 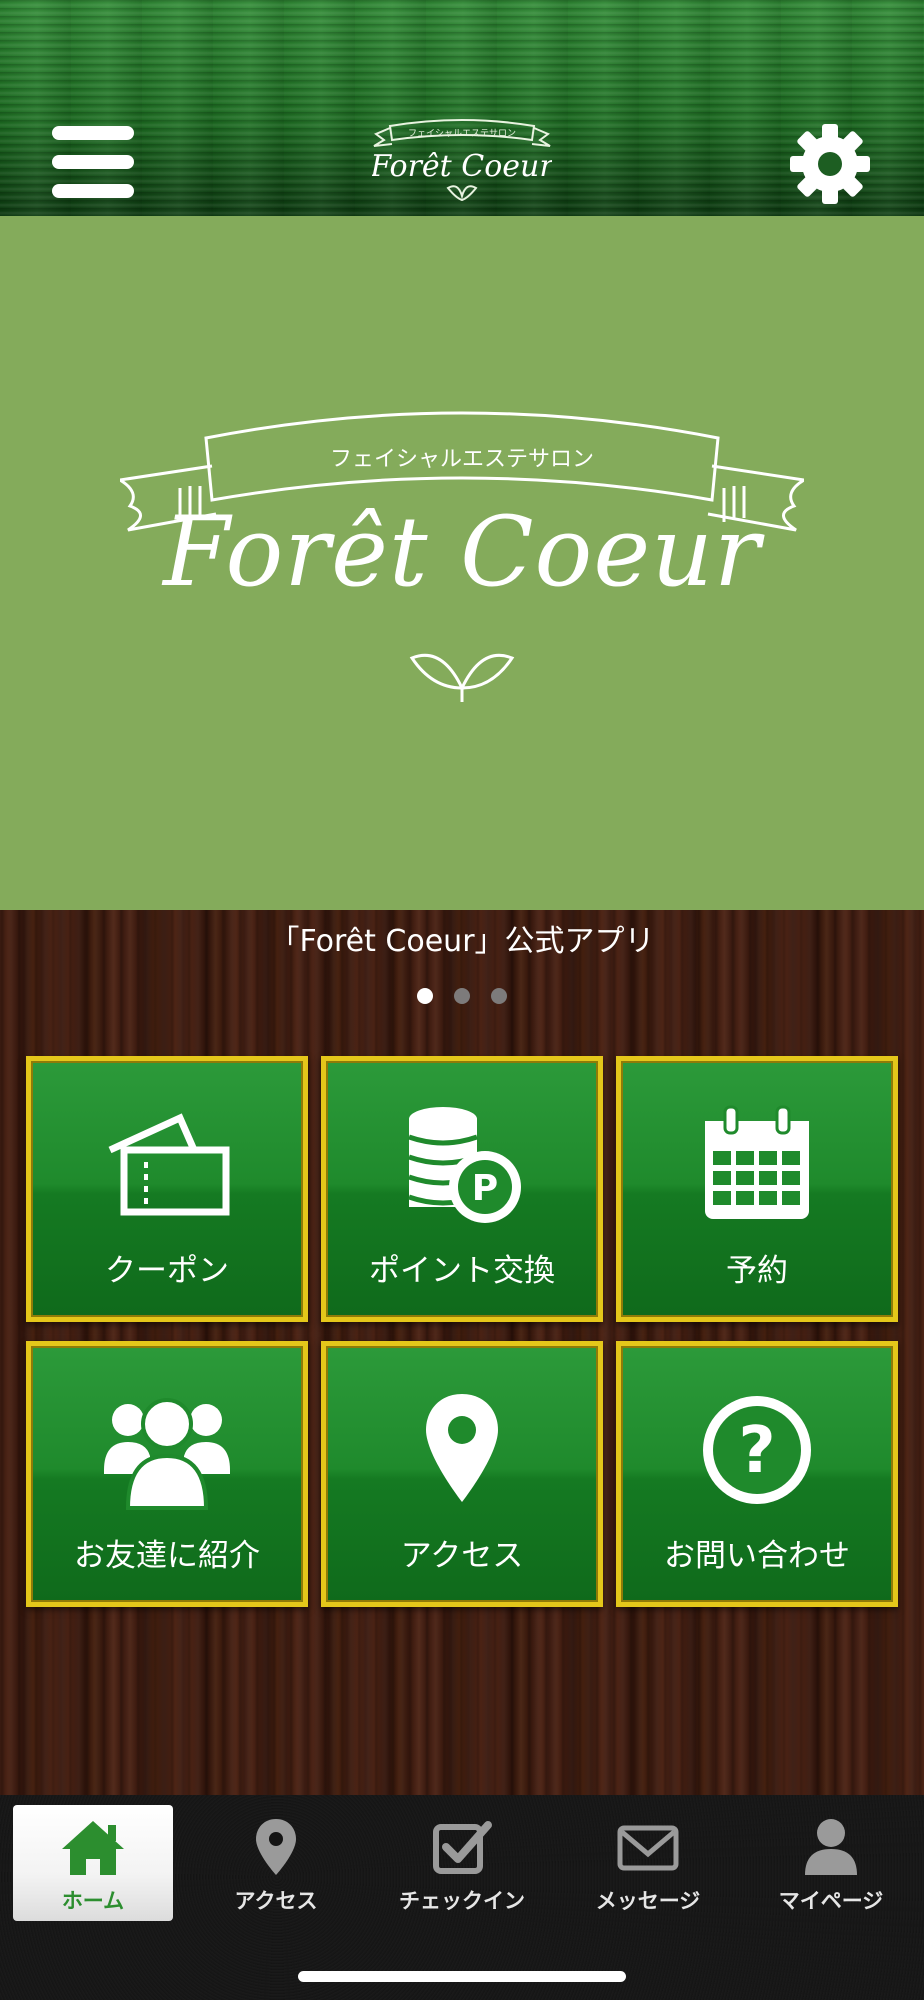 I want to click on home-icon, so click(x=93, y=1848).